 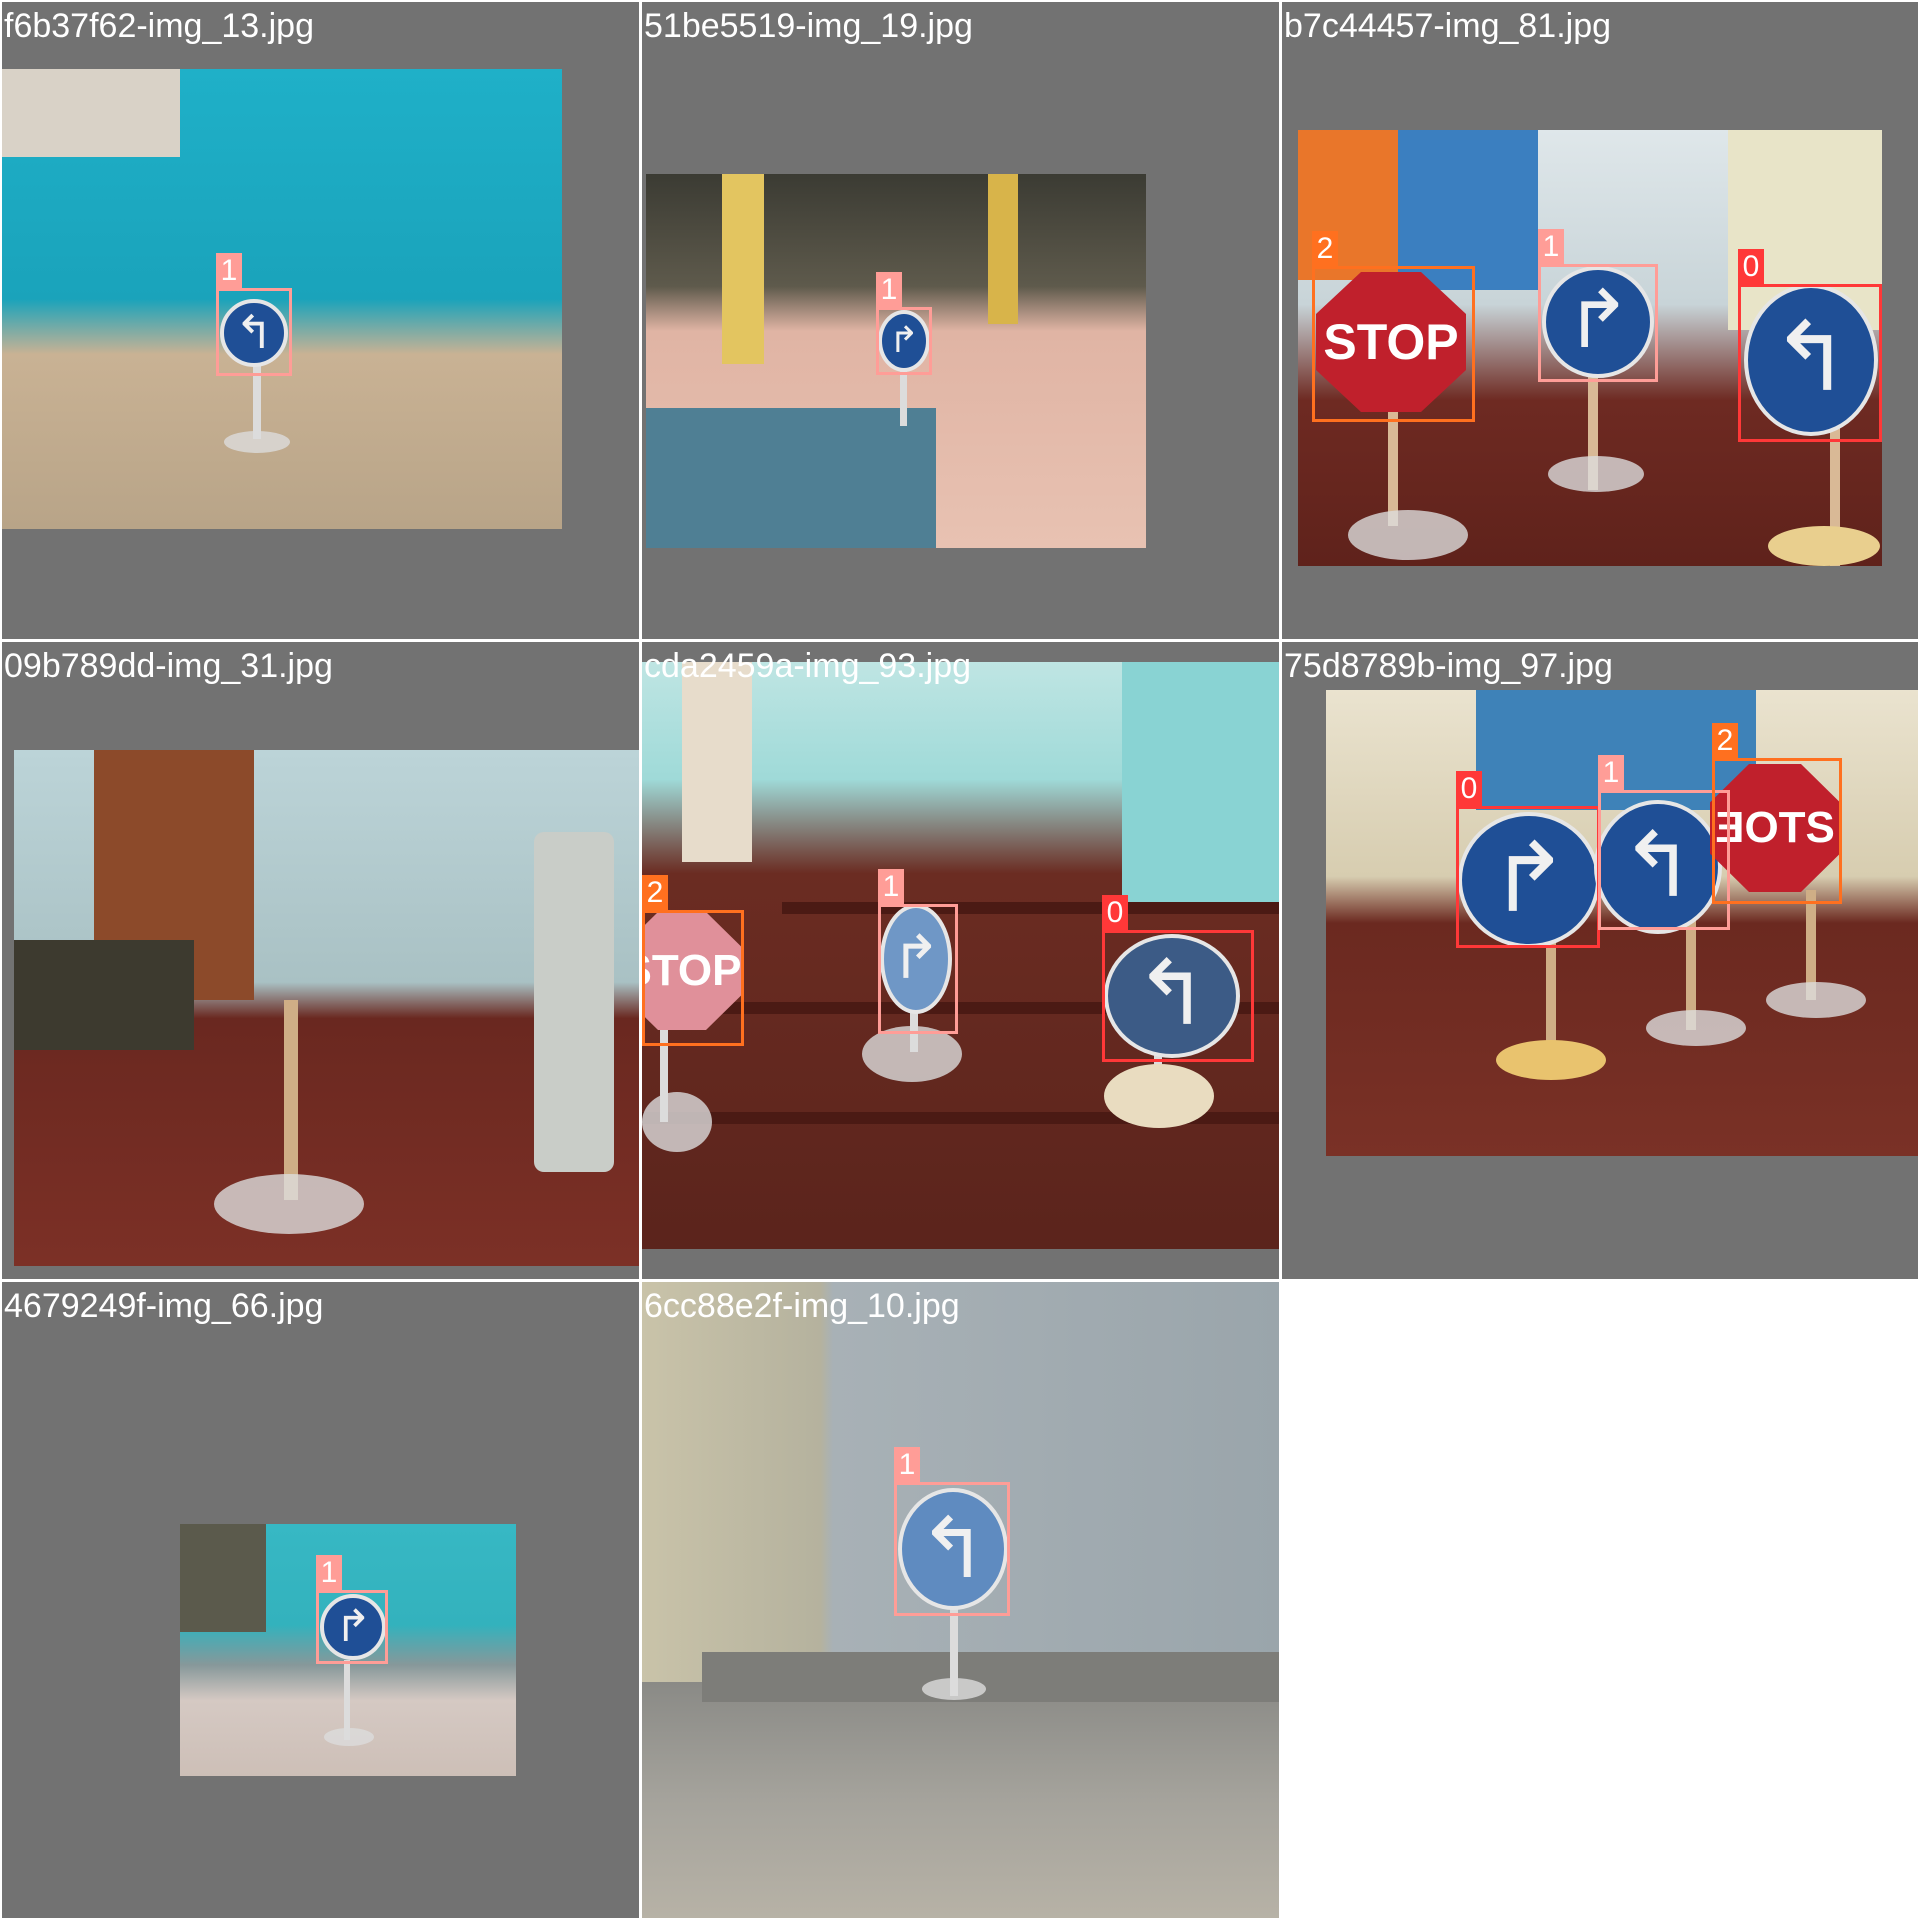 I want to click on mosaic-tile-7: ↱ 1 4679249f-img_66.jpg, so click(x=320, y=1600).